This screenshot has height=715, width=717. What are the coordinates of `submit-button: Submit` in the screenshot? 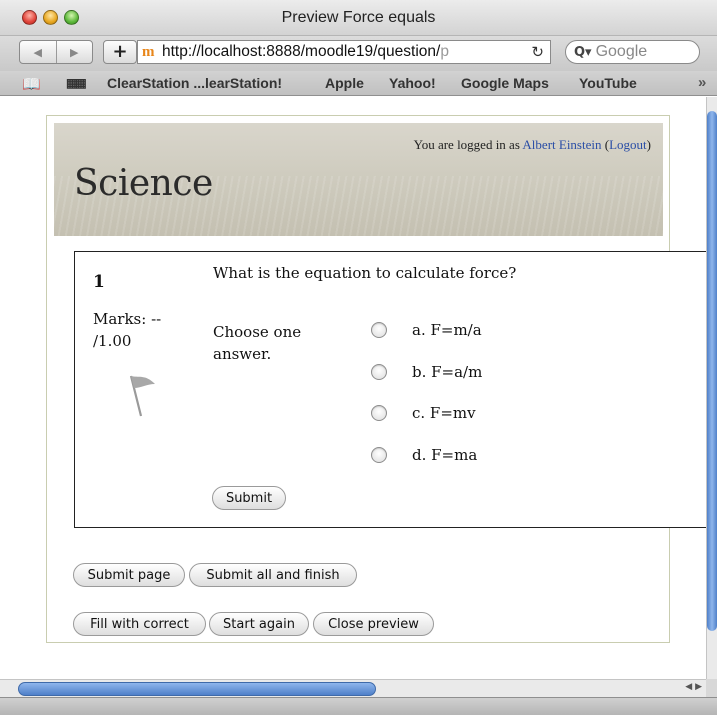 It's located at (249, 498).